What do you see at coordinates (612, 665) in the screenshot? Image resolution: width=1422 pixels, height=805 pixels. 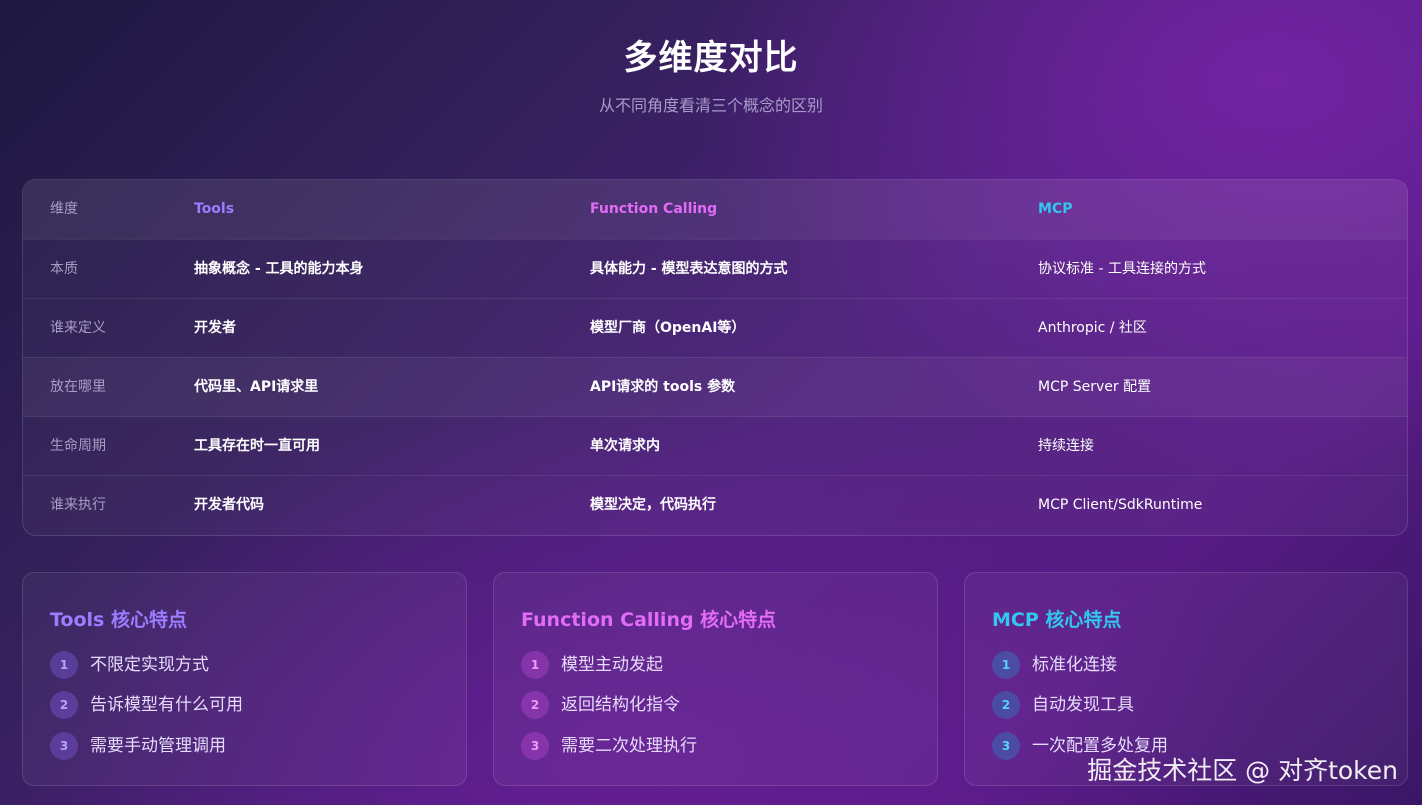 I see `list-item-text: 模型主动发起` at bounding box center [612, 665].